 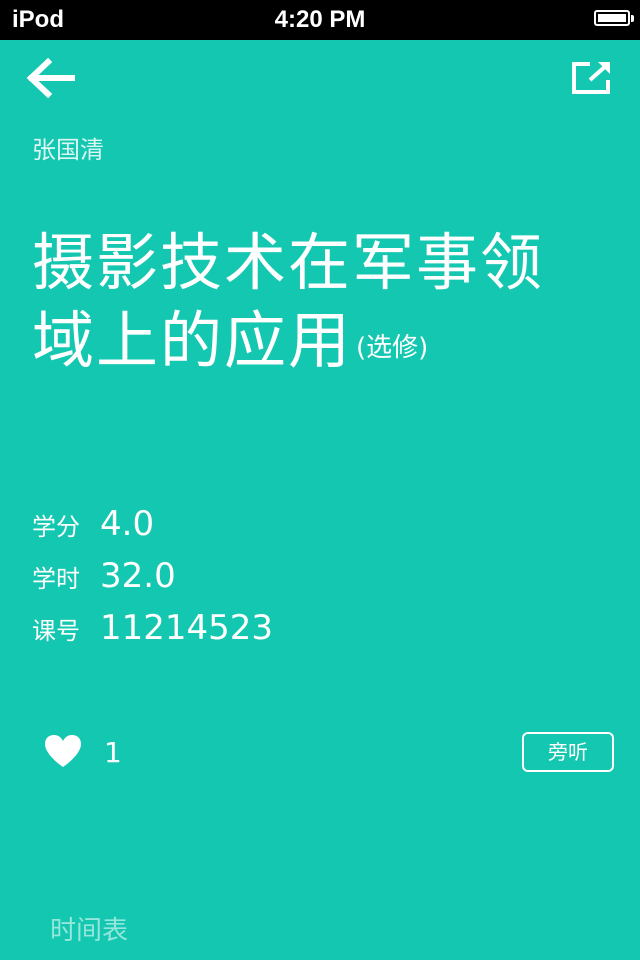 I want to click on course-title-line-2-text: 域上的应用, so click(x=192, y=340).